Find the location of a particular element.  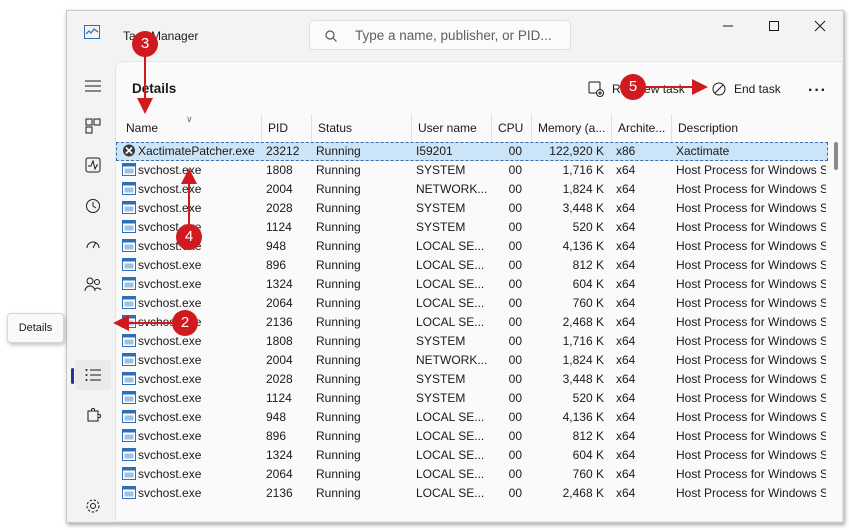

column-header-description: Description is located at coordinates (750, 128).